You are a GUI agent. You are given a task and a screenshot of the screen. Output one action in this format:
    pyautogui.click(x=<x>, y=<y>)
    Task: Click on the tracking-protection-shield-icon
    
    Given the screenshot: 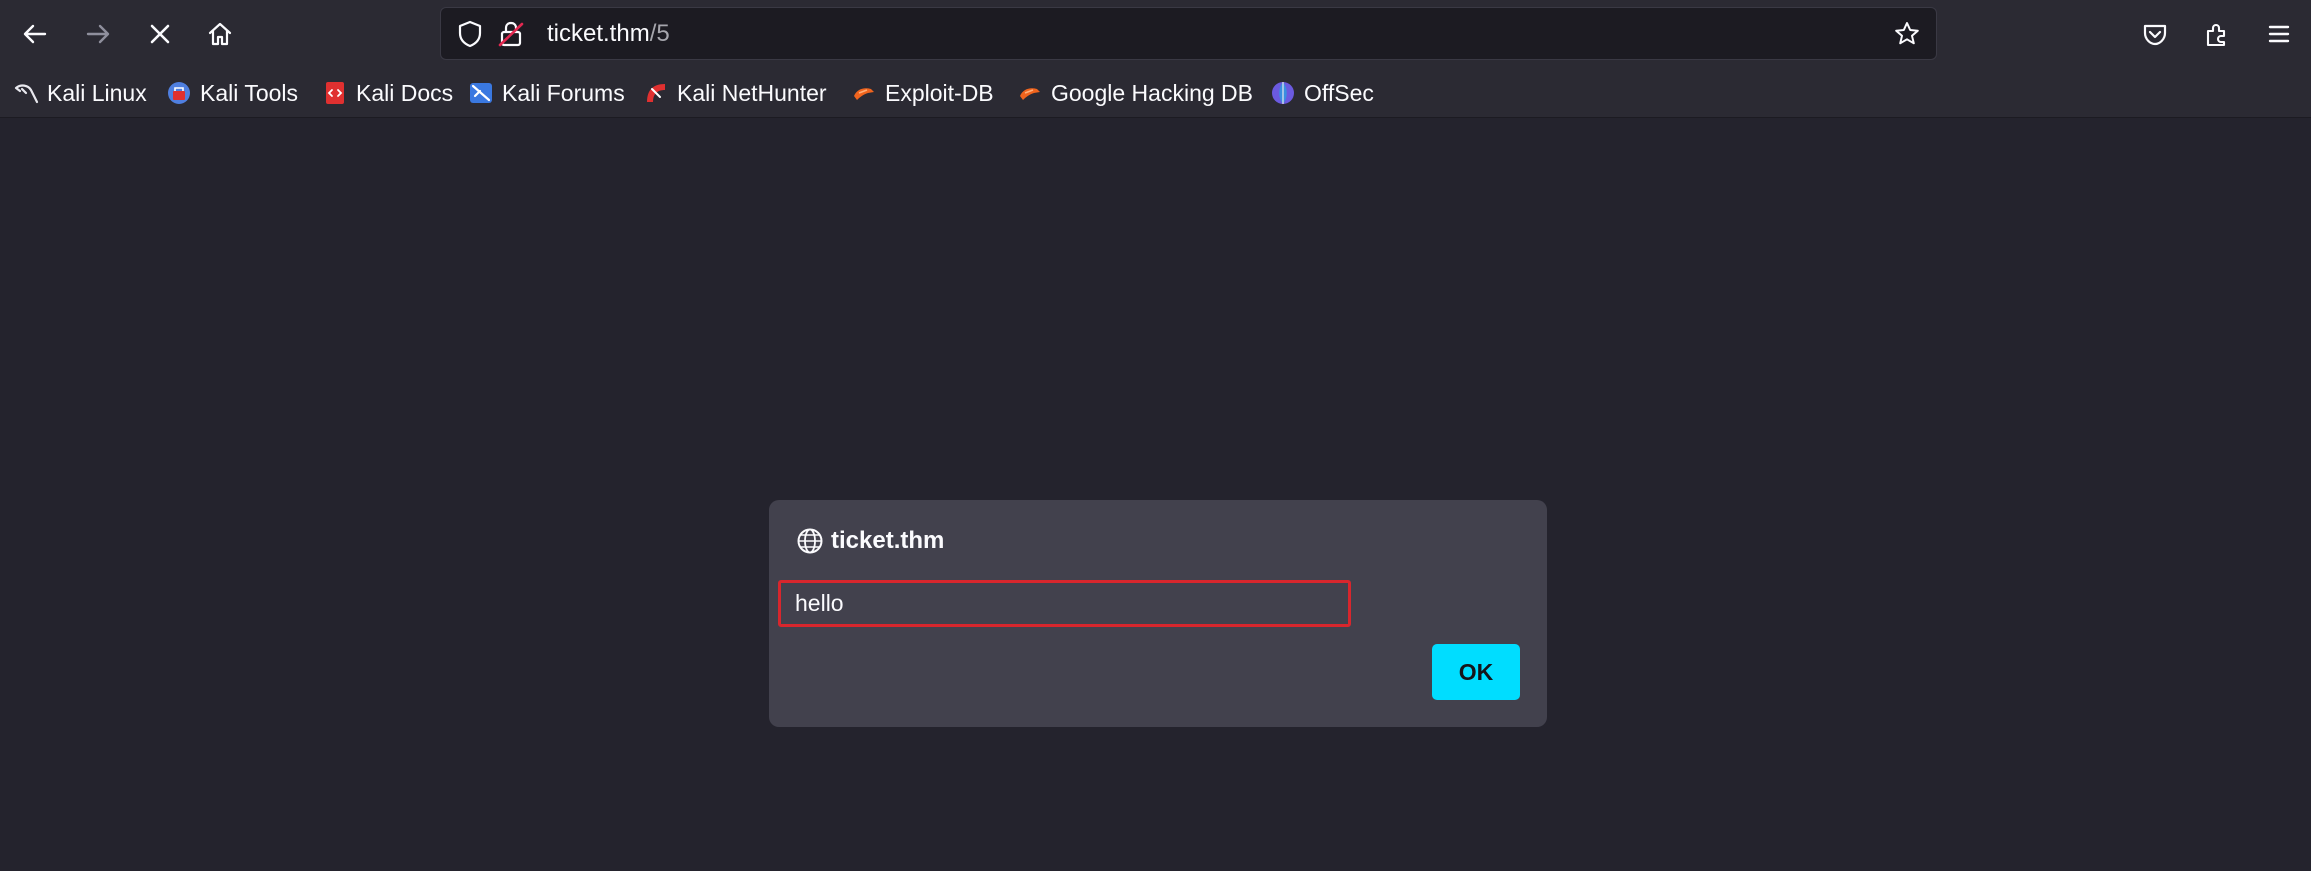 What is the action you would take?
    pyautogui.click(x=470, y=34)
    